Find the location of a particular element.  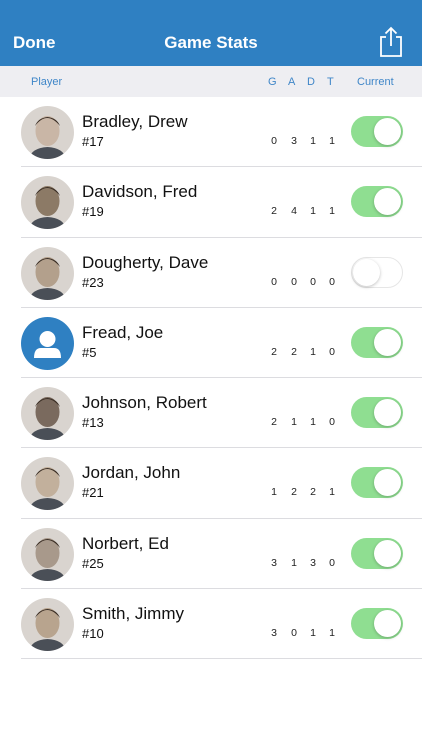

player-stats: 0 0 0 0 is located at coordinates (304, 283).